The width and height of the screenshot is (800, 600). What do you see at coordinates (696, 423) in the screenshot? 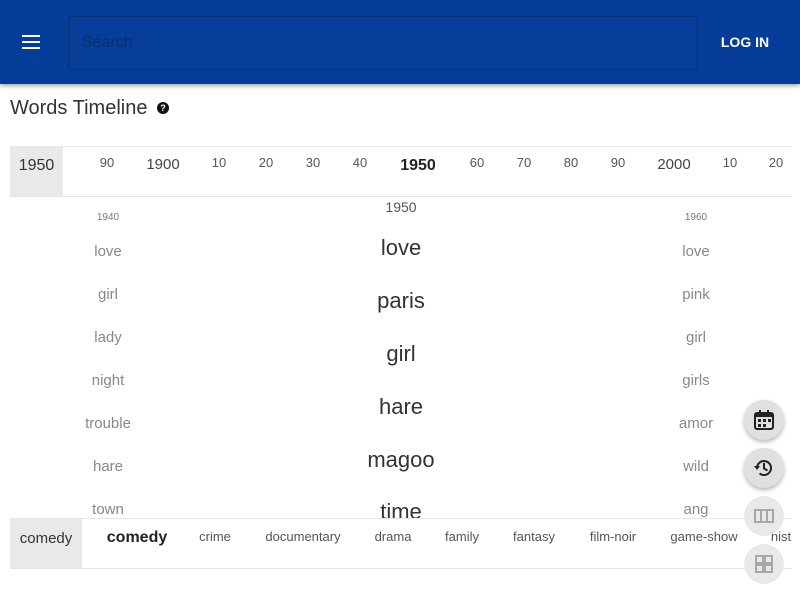
I see `word-item: amor` at bounding box center [696, 423].